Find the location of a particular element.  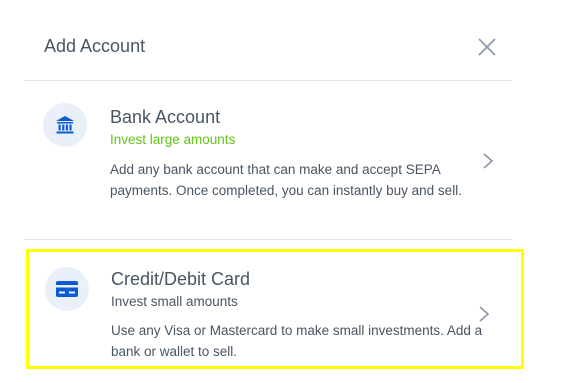

bank-account-title: Bank Account is located at coordinates (165, 117).